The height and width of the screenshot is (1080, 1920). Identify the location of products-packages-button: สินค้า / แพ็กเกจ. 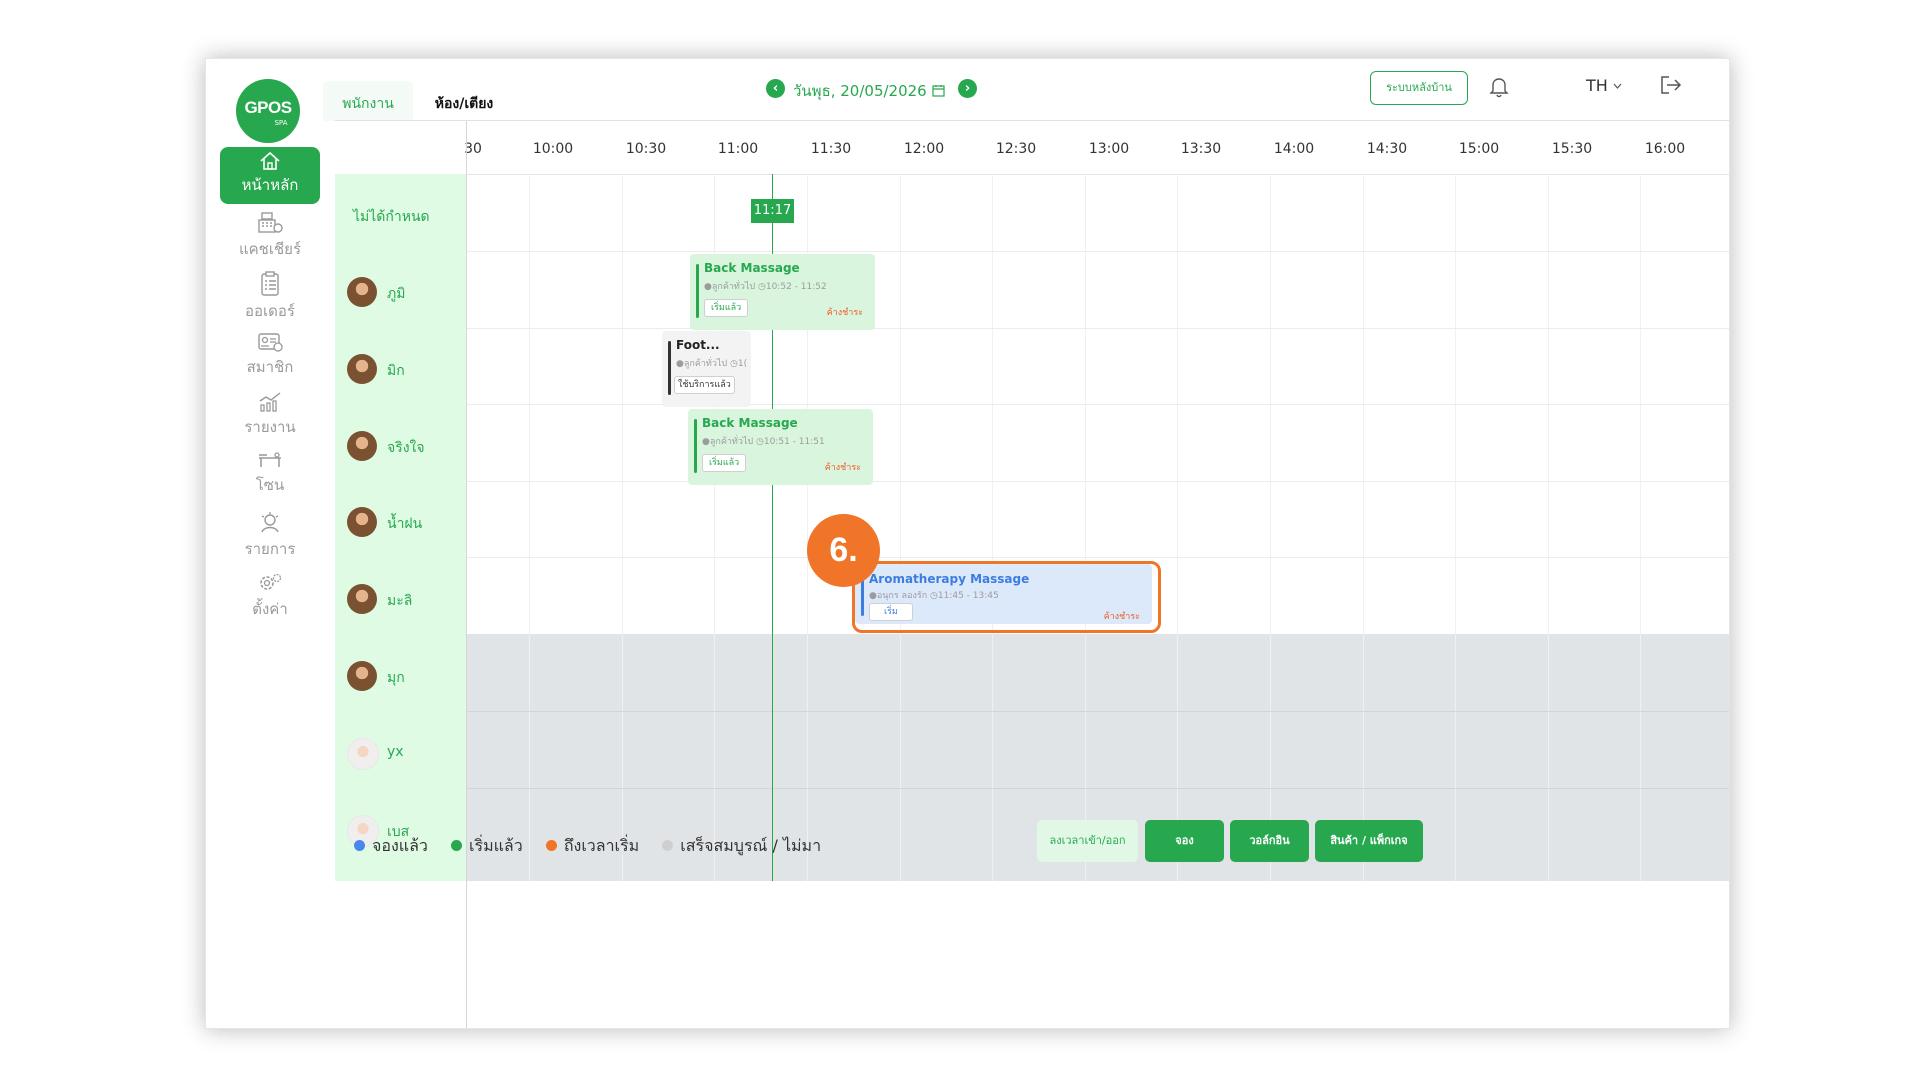
(1369, 841).